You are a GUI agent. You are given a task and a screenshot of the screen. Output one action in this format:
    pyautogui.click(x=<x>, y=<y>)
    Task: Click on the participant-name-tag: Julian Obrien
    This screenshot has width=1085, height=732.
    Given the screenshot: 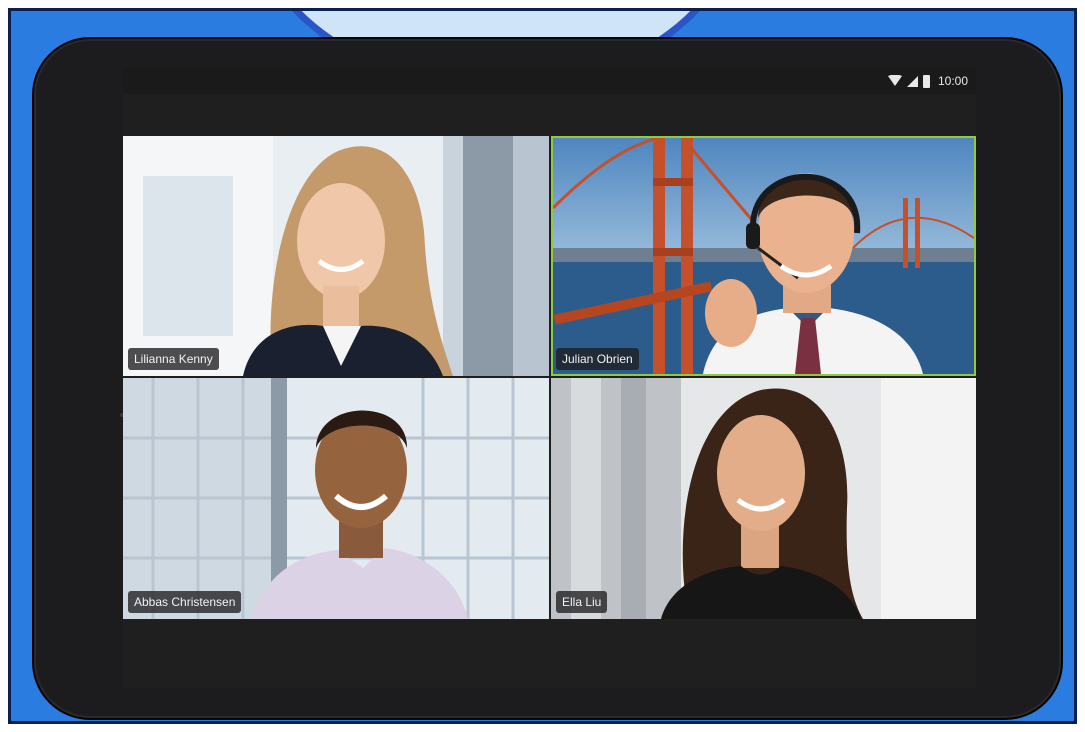 What is the action you would take?
    pyautogui.click(x=597, y=359)
    